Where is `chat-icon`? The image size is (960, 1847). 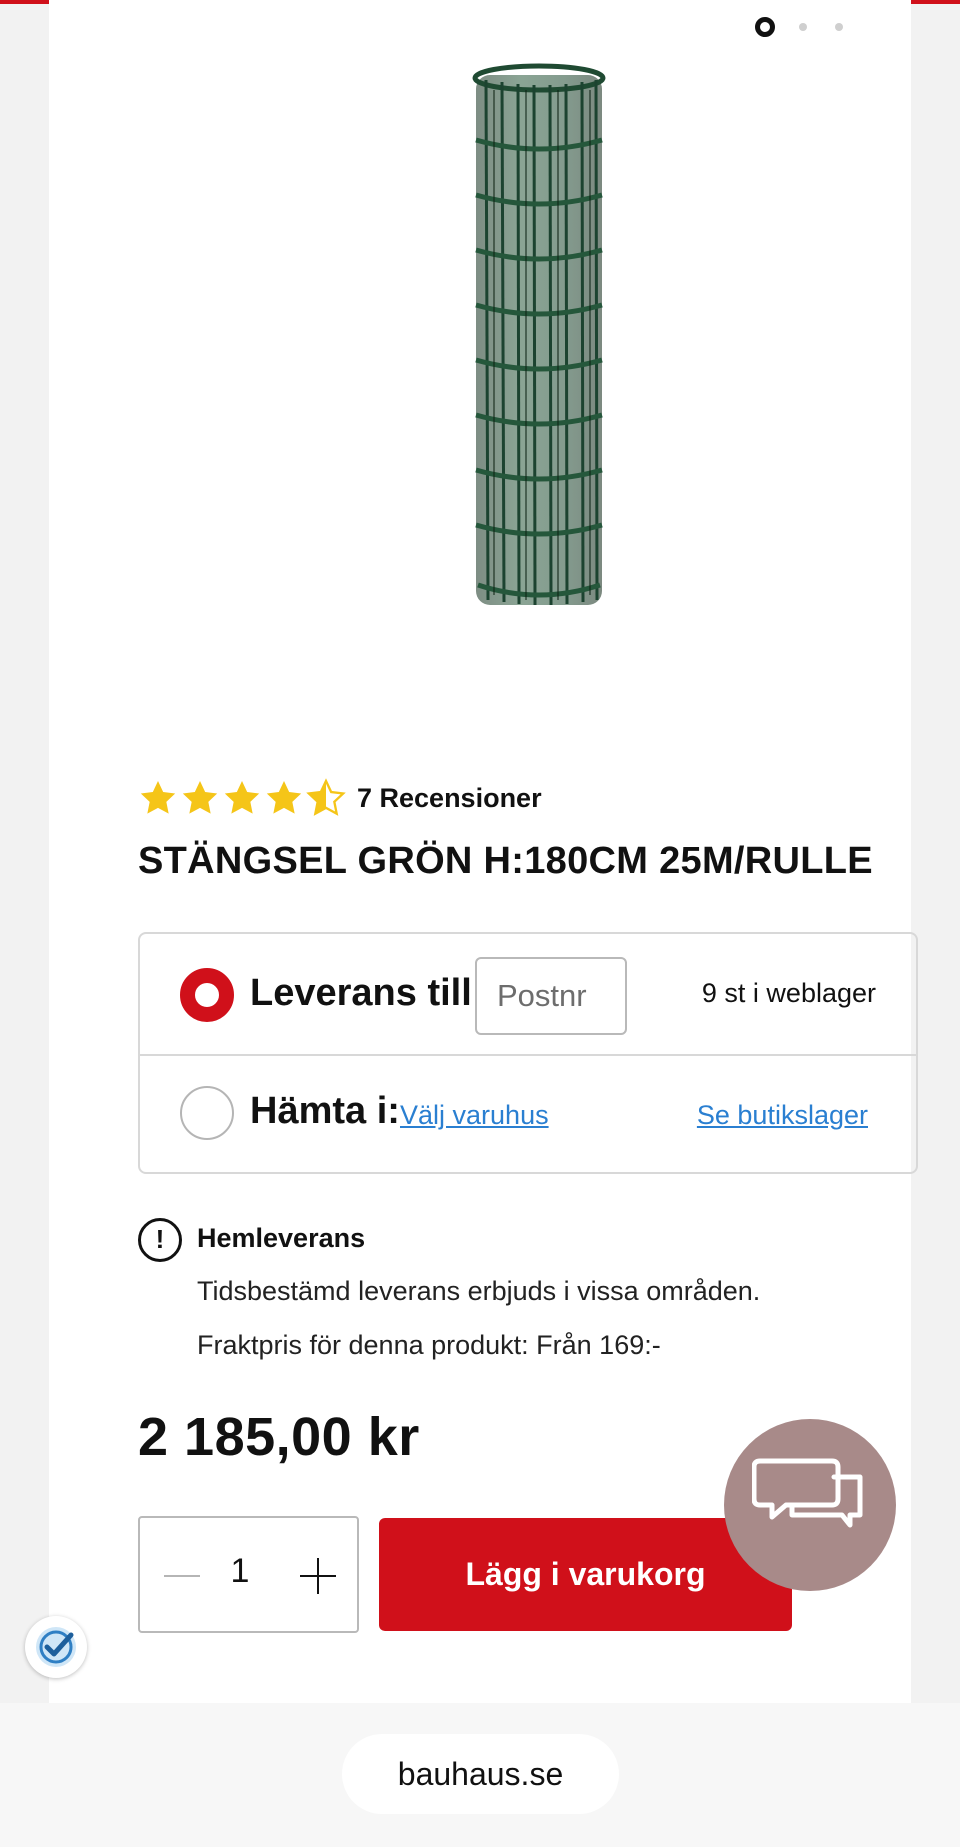 chat-icon is located at coordinates (807, 1493).